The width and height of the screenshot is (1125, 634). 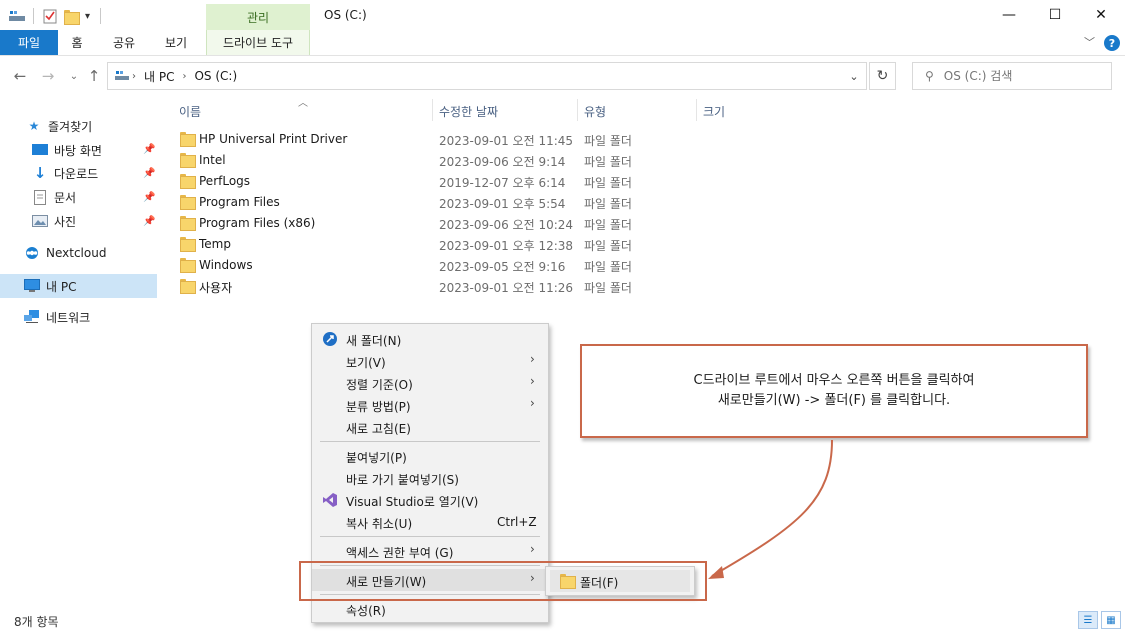 I want to click on sidebar-item-documents: 문서, so click(x=54, y=197).